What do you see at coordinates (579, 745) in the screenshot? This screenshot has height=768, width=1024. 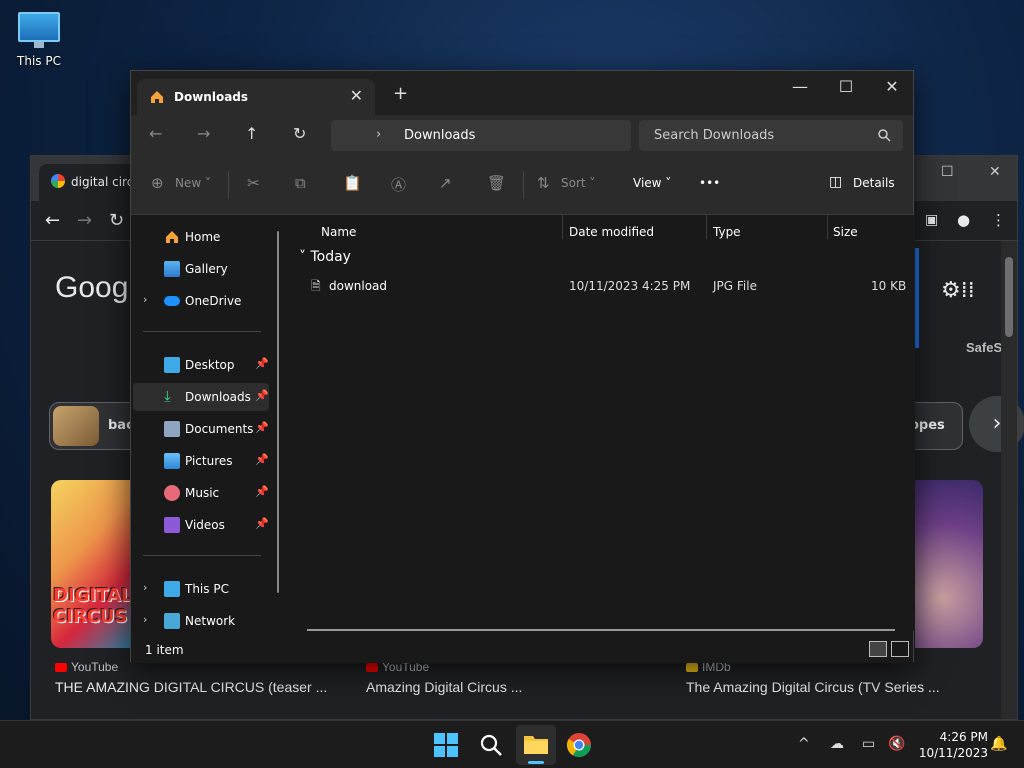 I see `chrome-icon` at bounding box center [579, 745].